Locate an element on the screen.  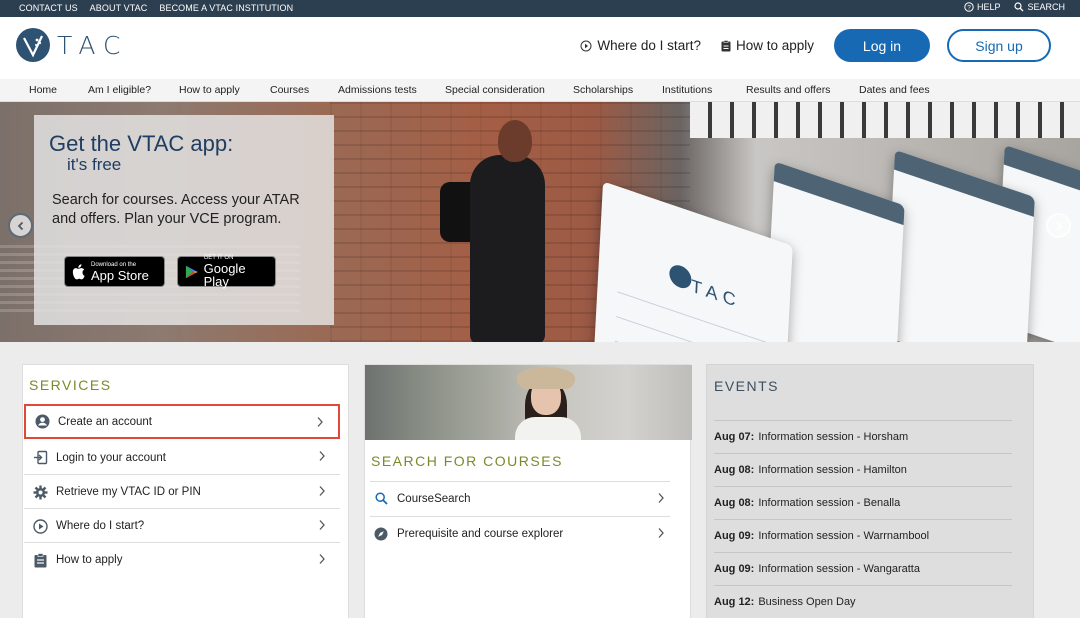
apple-icon is located at coordinates (78, 271).